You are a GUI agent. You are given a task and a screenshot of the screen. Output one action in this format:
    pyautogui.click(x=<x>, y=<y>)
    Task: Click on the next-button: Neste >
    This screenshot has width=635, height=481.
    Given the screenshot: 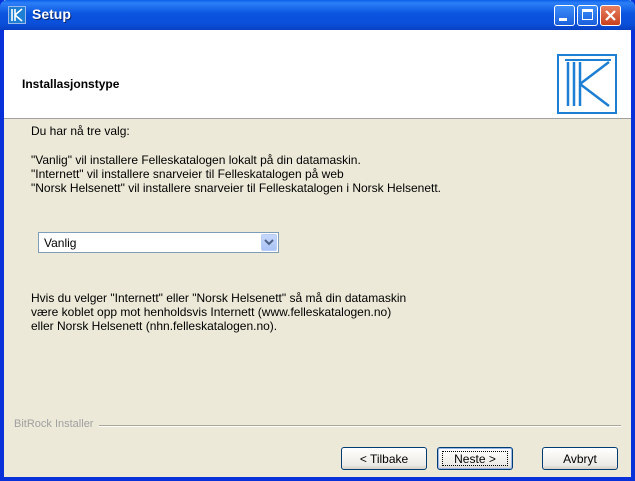 What is the action you would take?
    pyautogui.click(x=475, y=458)
    